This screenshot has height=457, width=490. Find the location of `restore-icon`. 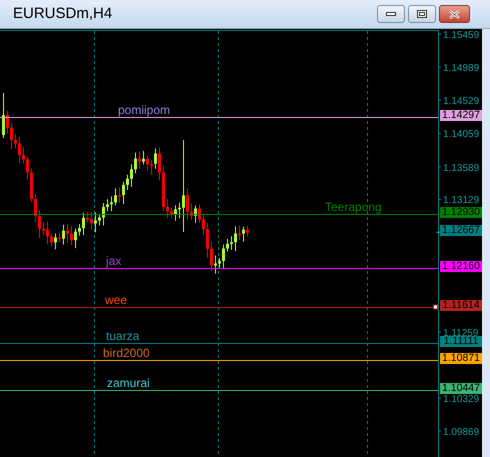

restore-icon is located at coordinates (422, 14).